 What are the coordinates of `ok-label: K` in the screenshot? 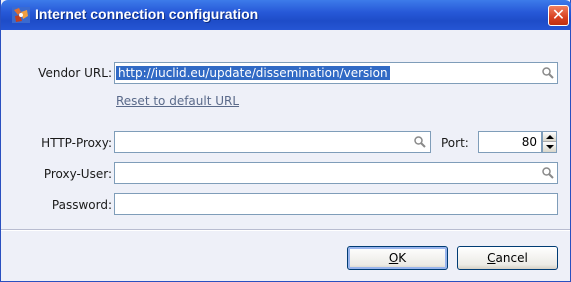 It's located at (402, 258).